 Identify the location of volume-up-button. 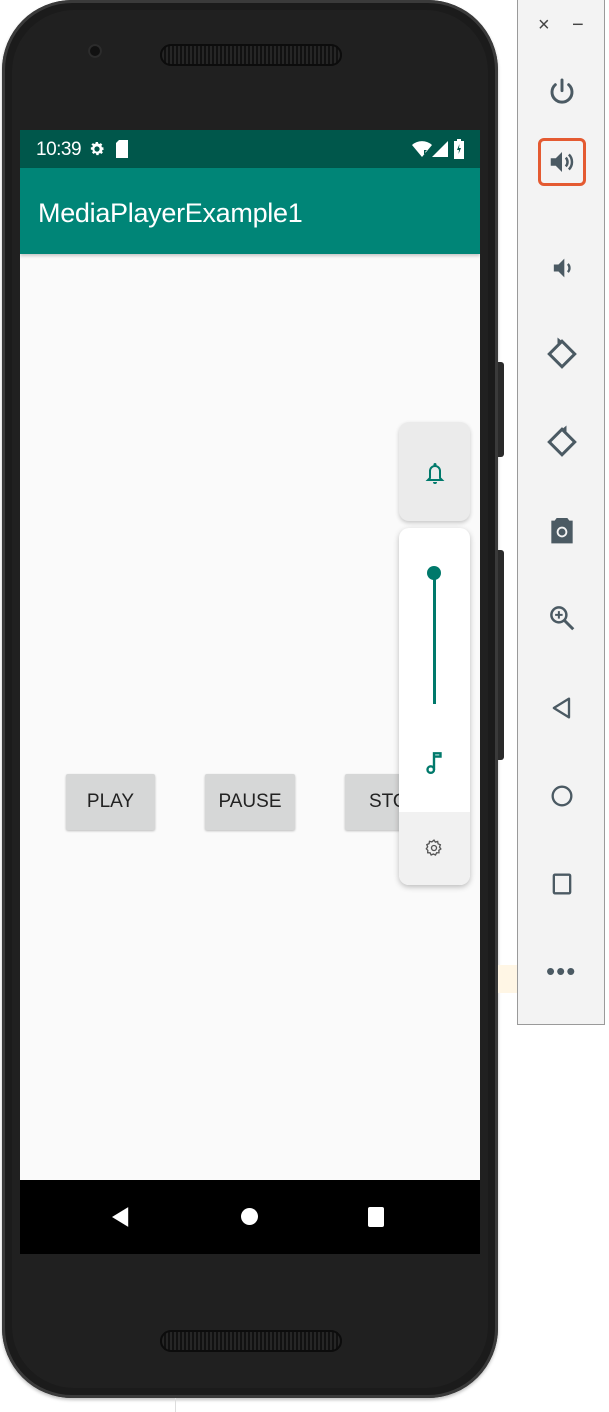
(562, 162).